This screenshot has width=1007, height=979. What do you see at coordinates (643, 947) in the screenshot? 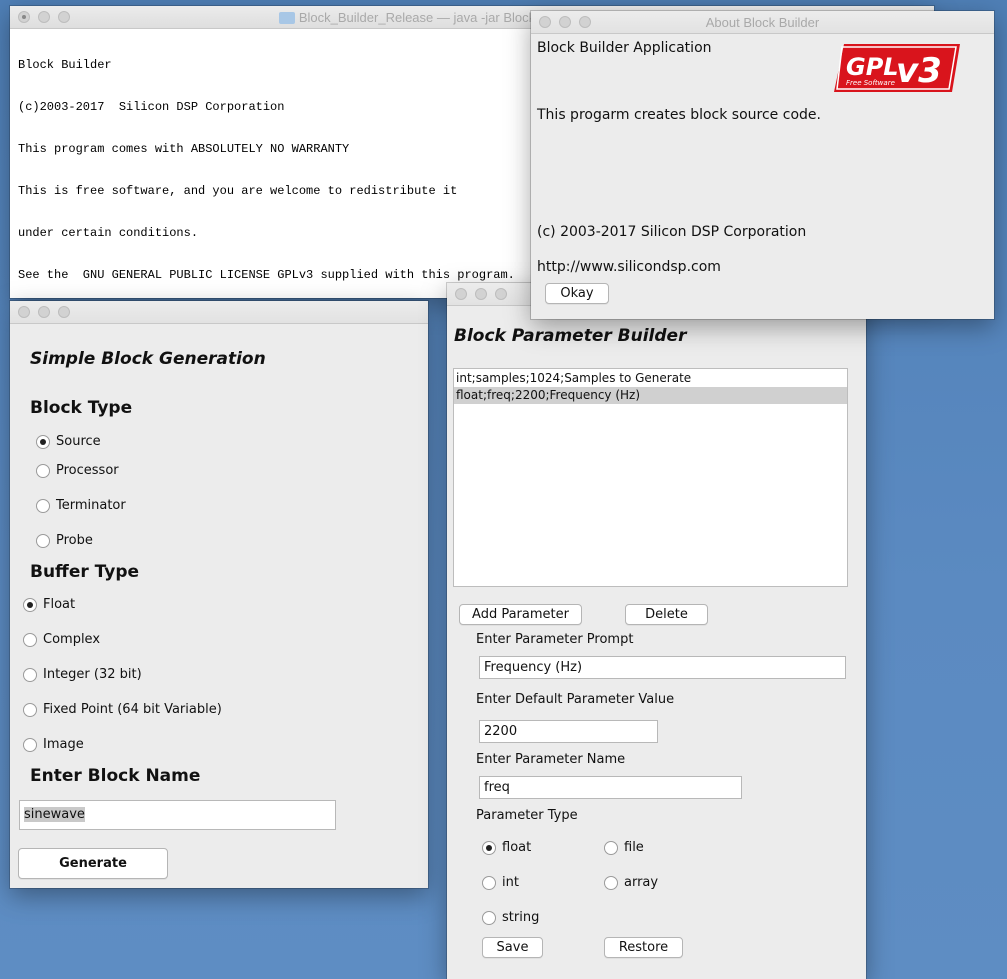
I see `restore-button: Restore` at bounding box center [643, 947].